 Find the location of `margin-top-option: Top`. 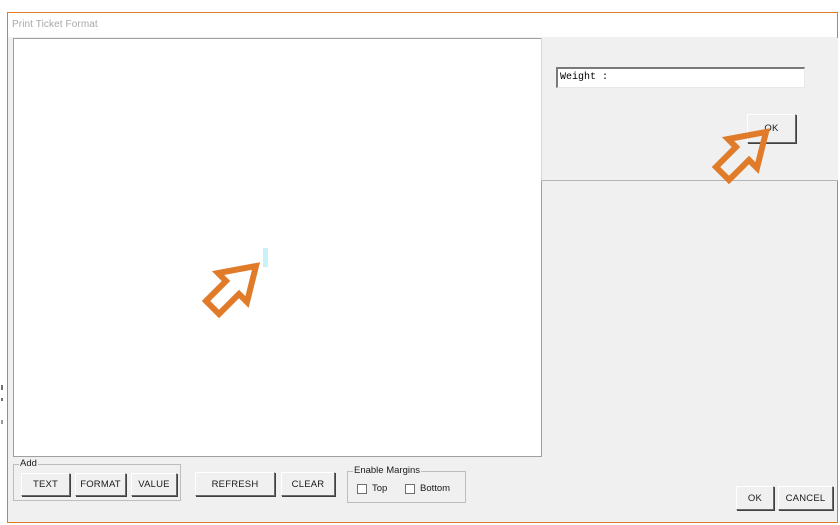

margin-top-option: Top is located at coordinates (372, 488).